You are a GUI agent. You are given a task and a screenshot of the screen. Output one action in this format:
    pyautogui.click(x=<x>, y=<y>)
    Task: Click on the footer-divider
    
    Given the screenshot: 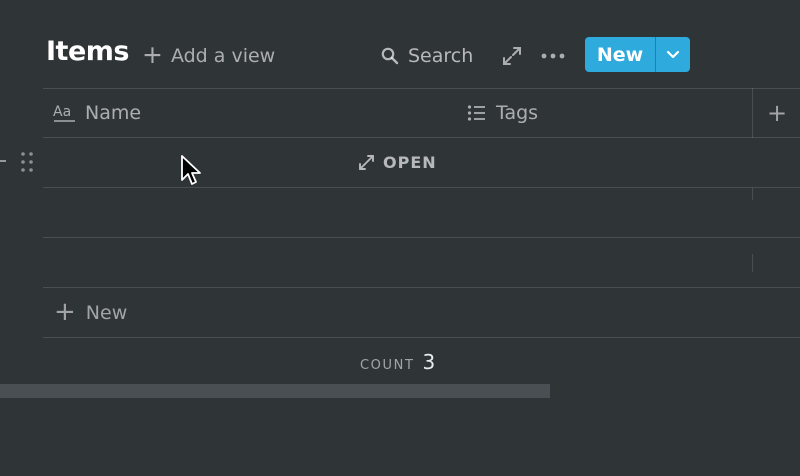 What is the action you would take?
    pyautogui.click(x=421, y=337)
    